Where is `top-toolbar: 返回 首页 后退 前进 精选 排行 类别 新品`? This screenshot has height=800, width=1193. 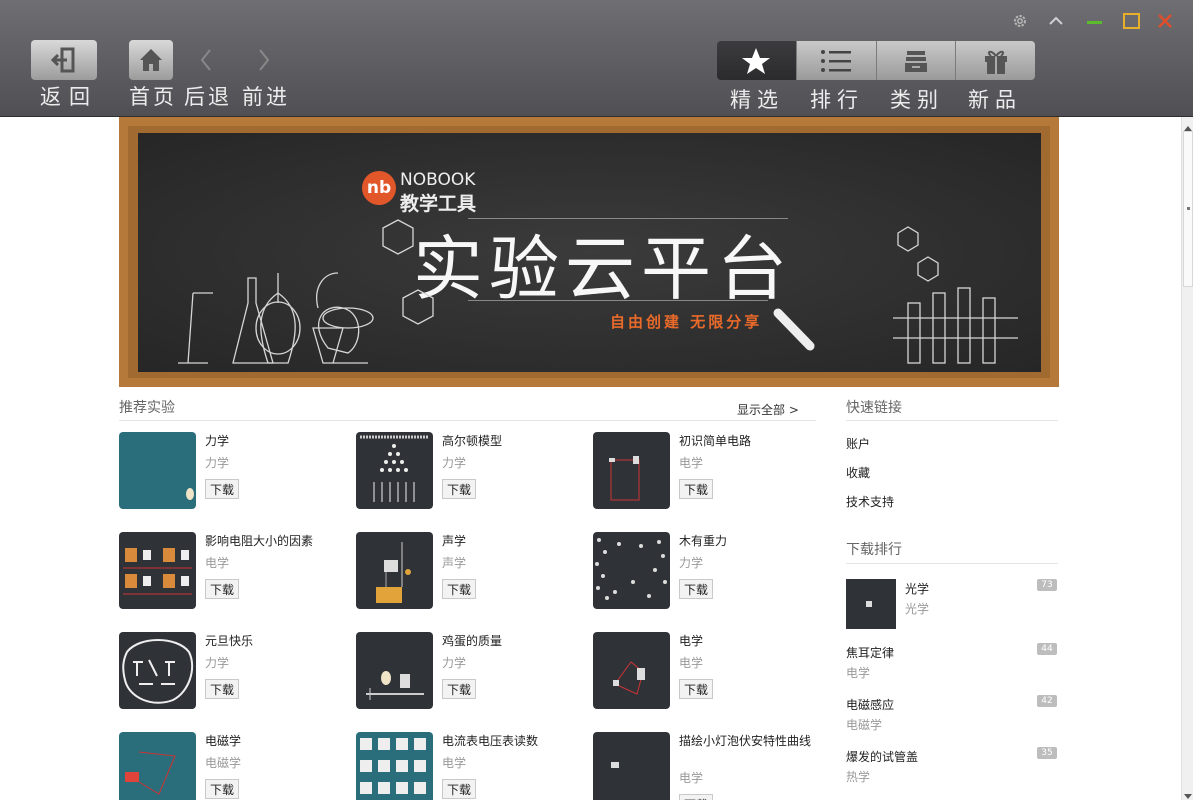
top-toolbar: 返回 首页 后退 前进 精选 排行 类别 新品 is located at coordinates (596, 58).